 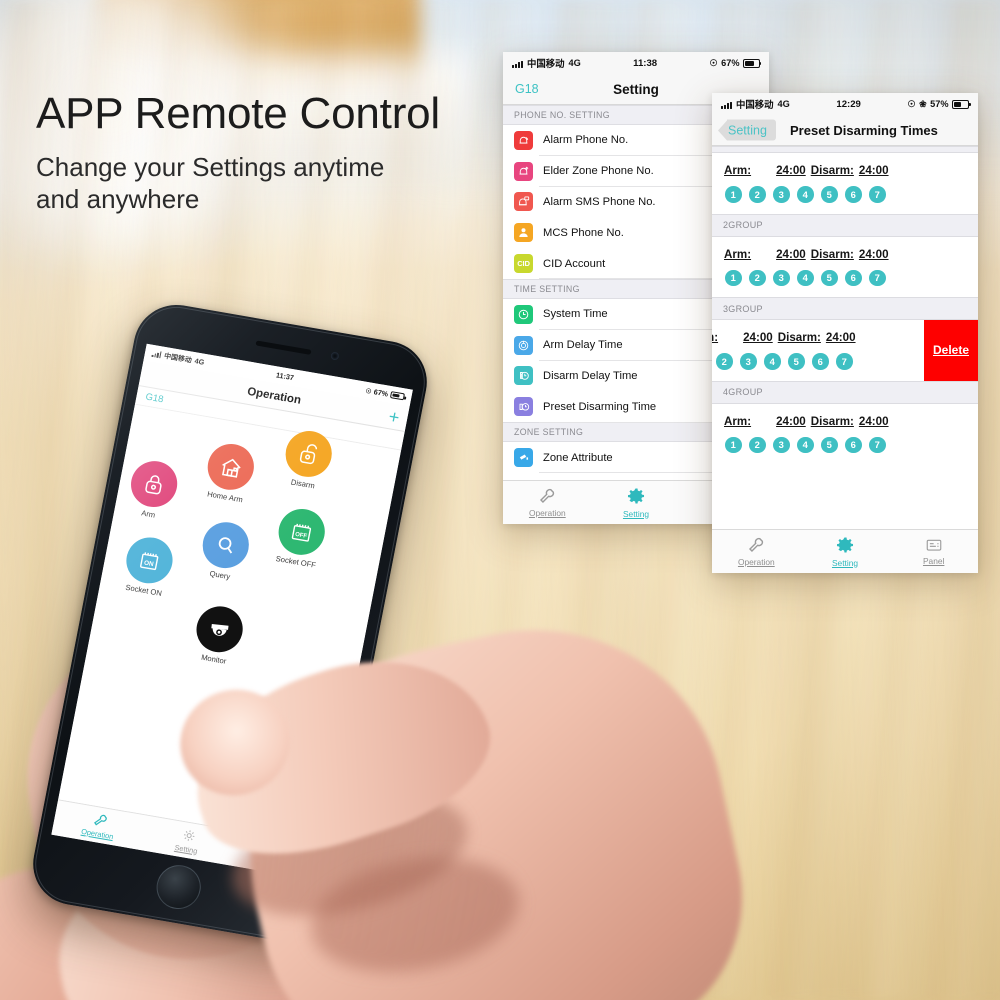 I want to click on preset-title: Preset Disarming Times, so click(x=864, y=130).